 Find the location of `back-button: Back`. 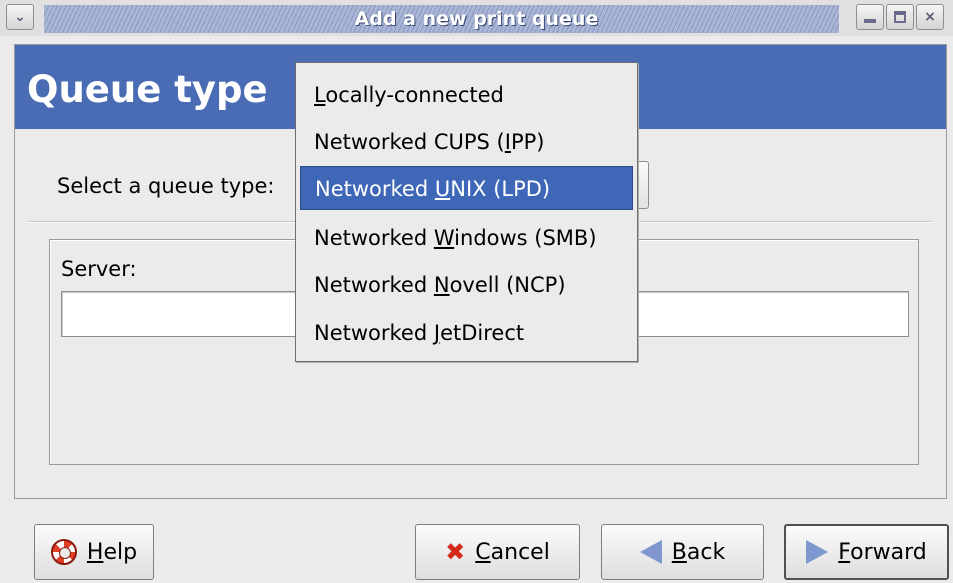

back-button: Back is located at coordinates (682, 552).